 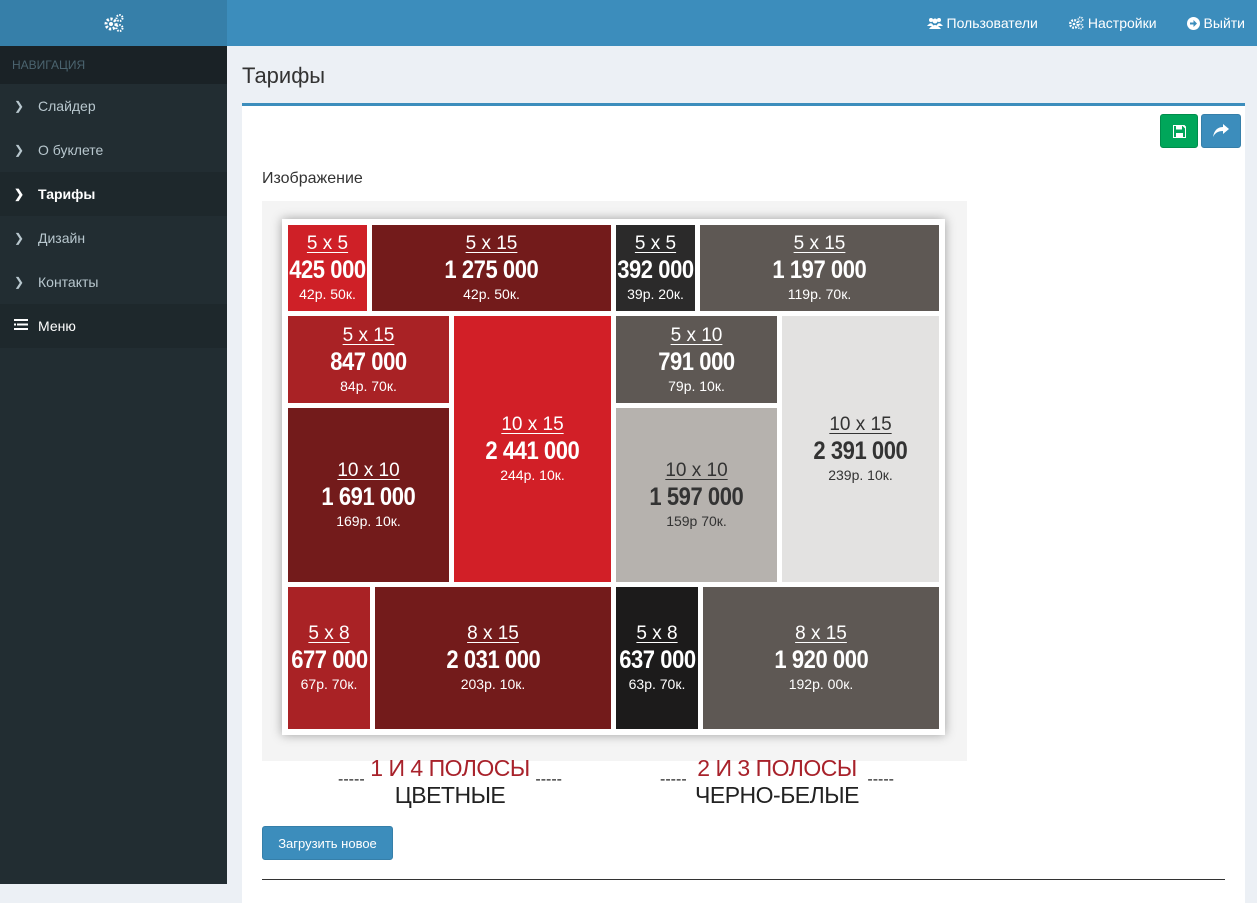 I want to click on share-button, so click(x=1221, y=131).